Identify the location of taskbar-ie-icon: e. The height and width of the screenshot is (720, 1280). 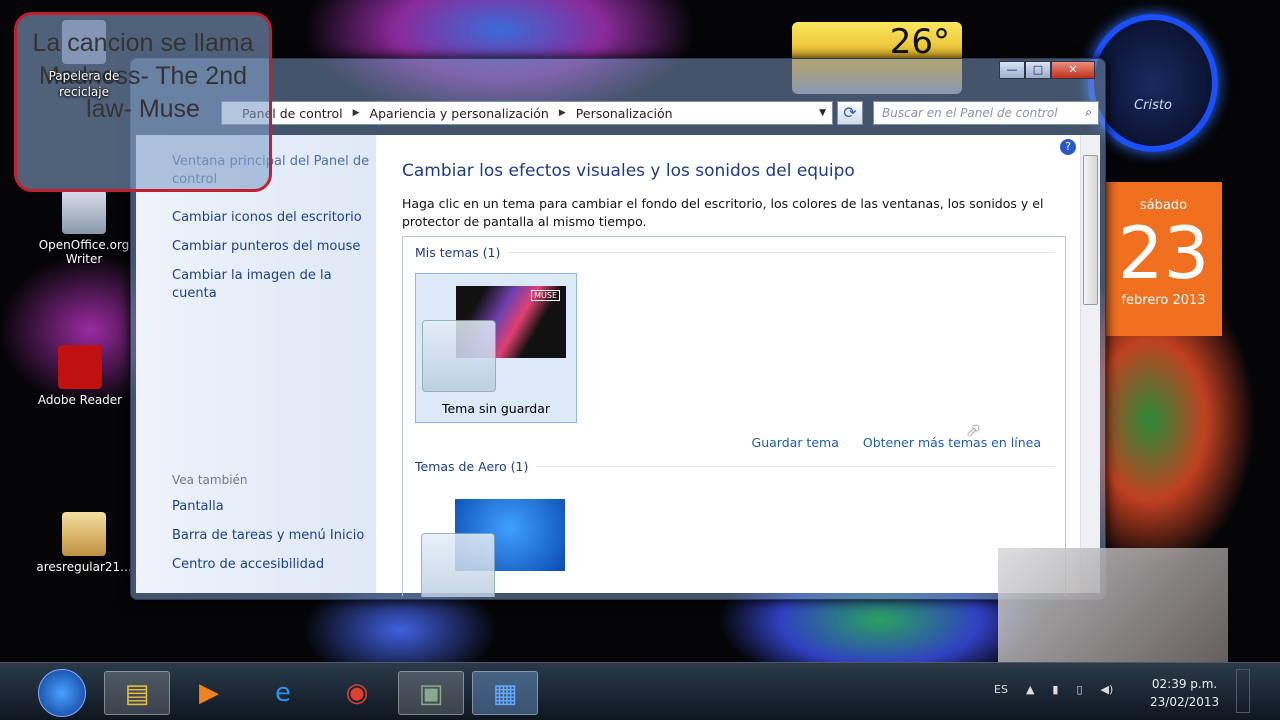
(283, 693).